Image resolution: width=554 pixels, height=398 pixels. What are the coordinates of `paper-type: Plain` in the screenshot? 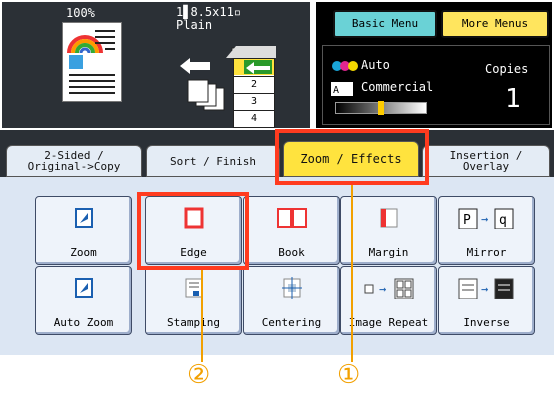 It's located at (194, 25).